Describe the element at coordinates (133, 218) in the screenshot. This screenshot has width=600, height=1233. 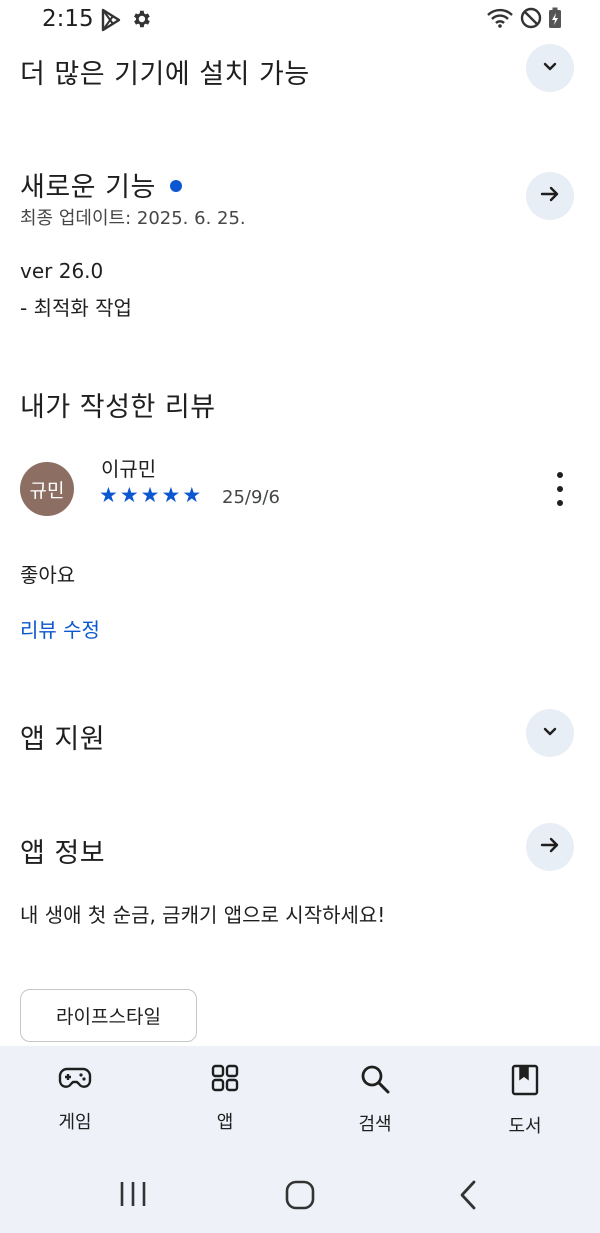
I see `last-updated-text: 최종 업데이트: 2025. 6. 25.` at that location.